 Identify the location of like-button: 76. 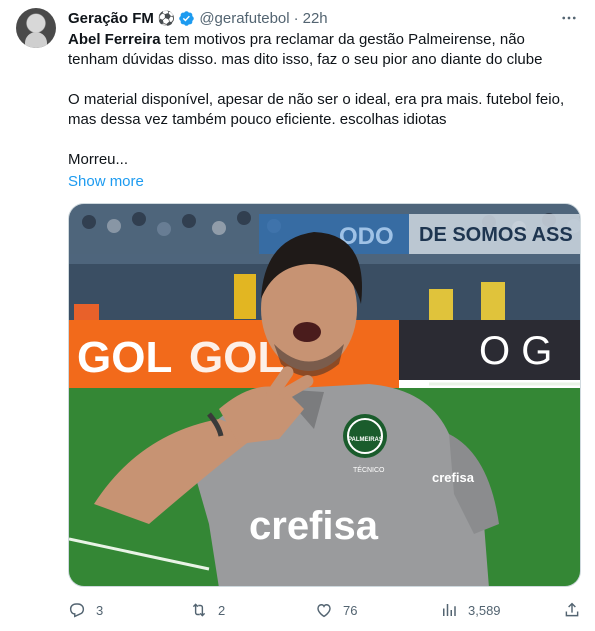
(336, 610).